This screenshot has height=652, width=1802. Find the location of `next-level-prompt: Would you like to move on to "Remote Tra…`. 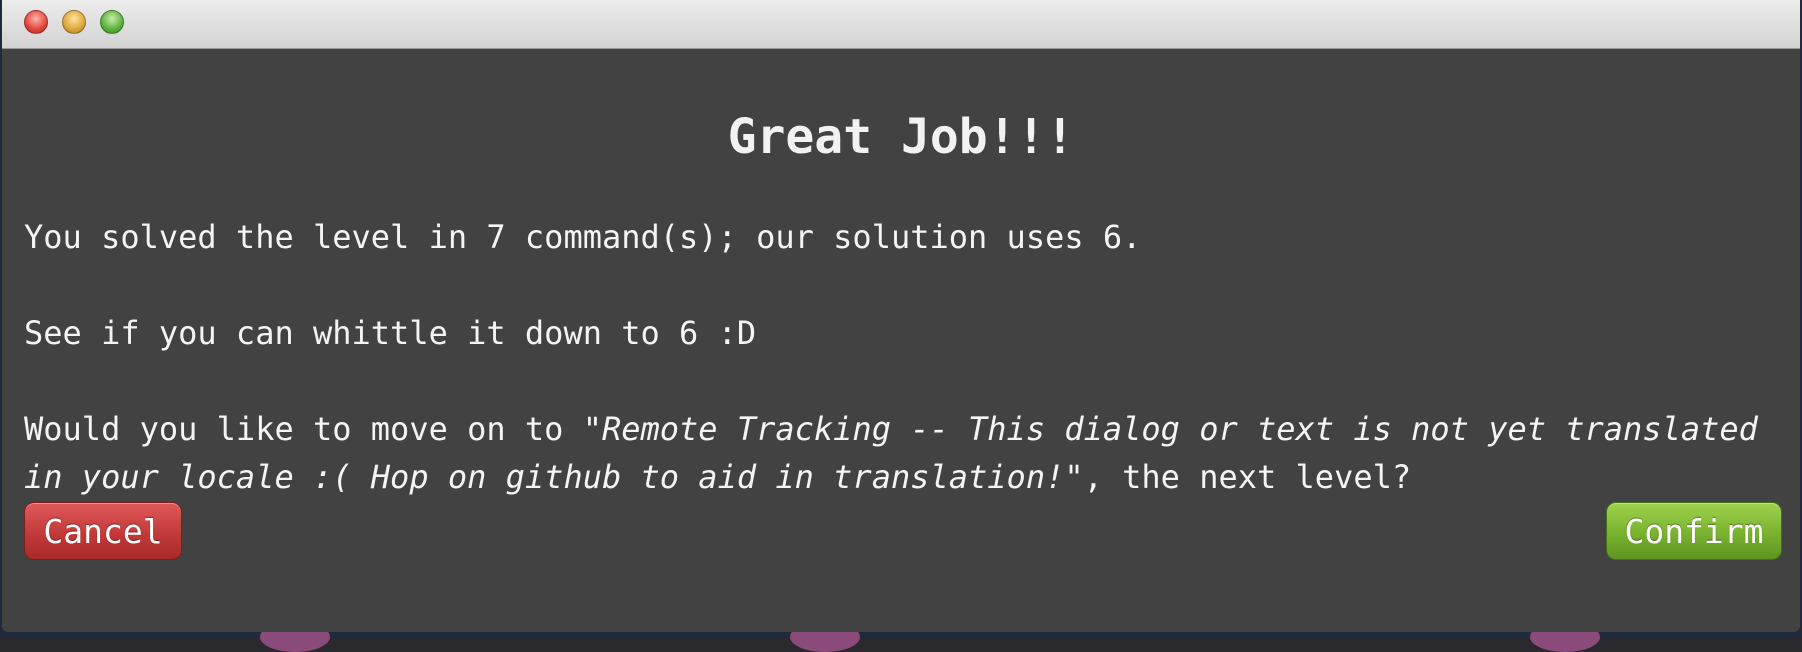

next-level-prompt: Would you like to move on to "Remote Tra… is located at coordinates (904, 453).